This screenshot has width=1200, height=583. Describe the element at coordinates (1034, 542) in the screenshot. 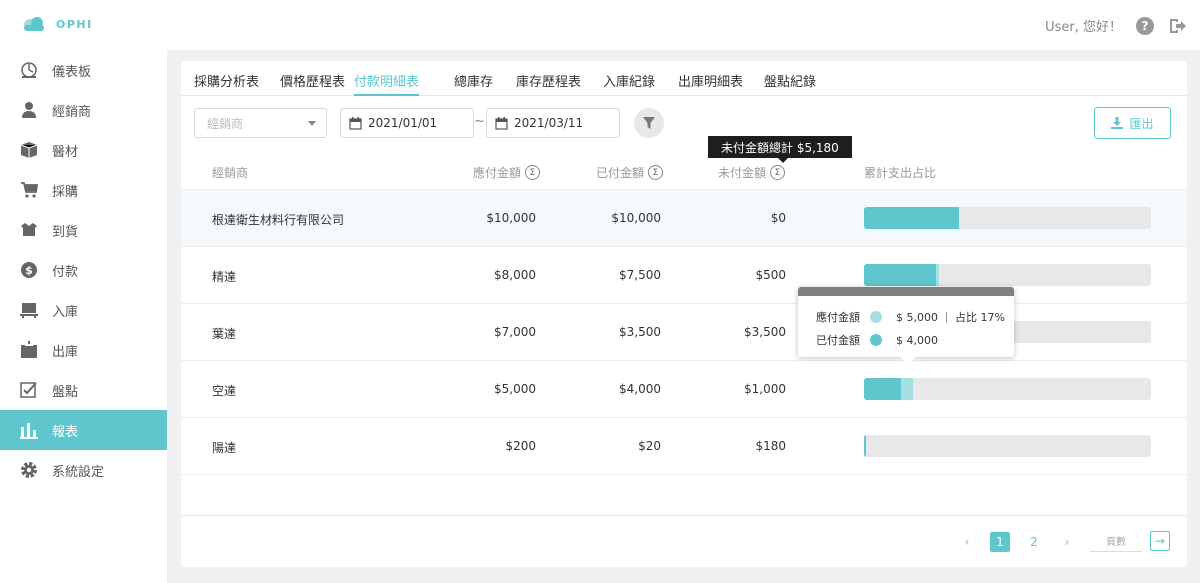

I see `page-button: 2` at that location.